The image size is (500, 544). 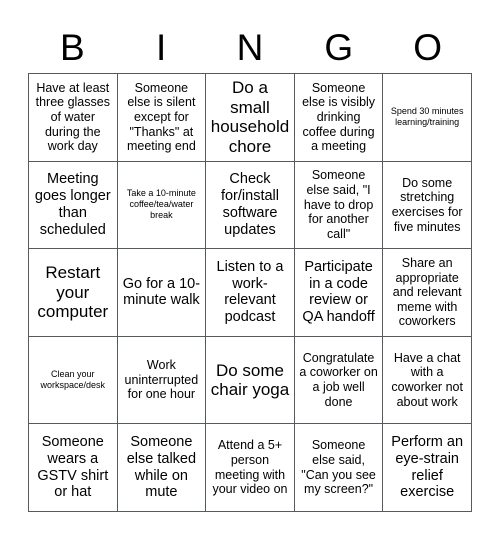 I want to click on bingo-cell-b2: Meeting goes longer than scheduled, so click(x=73, y=205).